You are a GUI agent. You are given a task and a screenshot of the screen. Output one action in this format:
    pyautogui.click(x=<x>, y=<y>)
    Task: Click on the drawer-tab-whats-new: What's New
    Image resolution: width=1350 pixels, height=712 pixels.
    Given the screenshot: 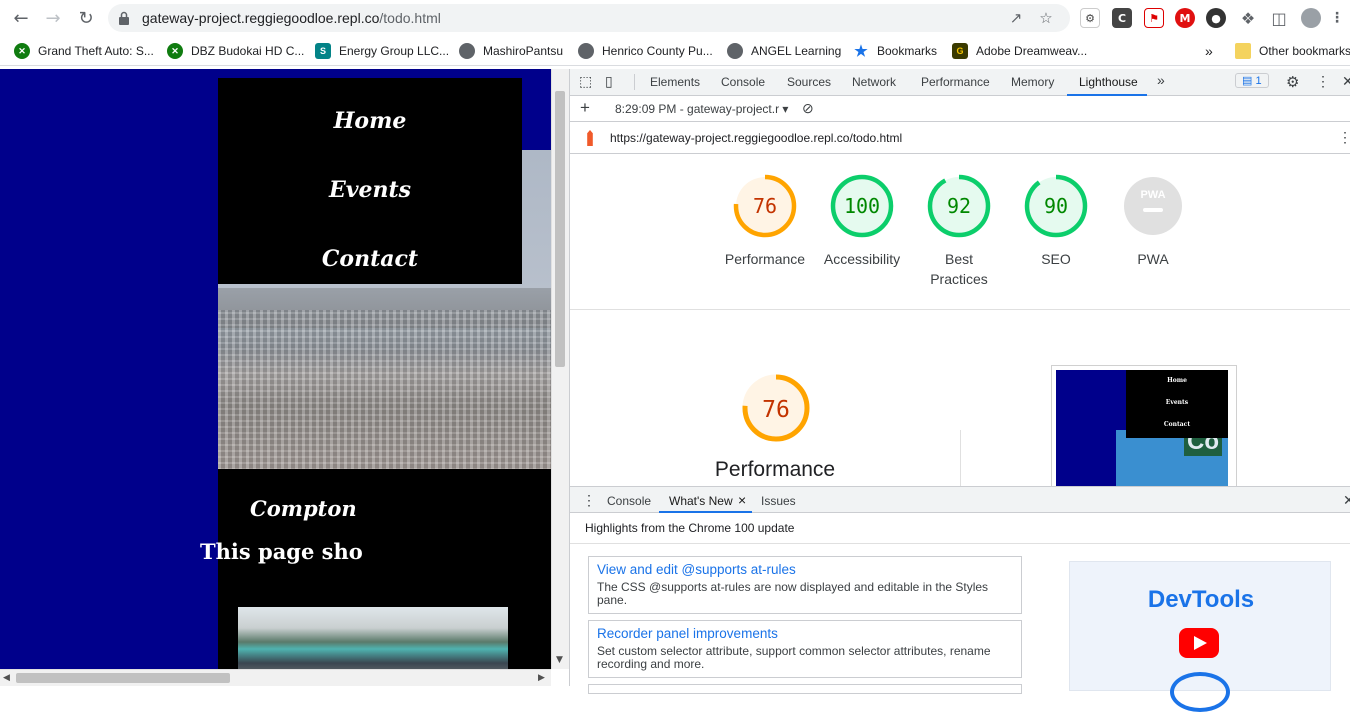 What is the action you would take?
    pyautogui.click(x=701, y=501)
    